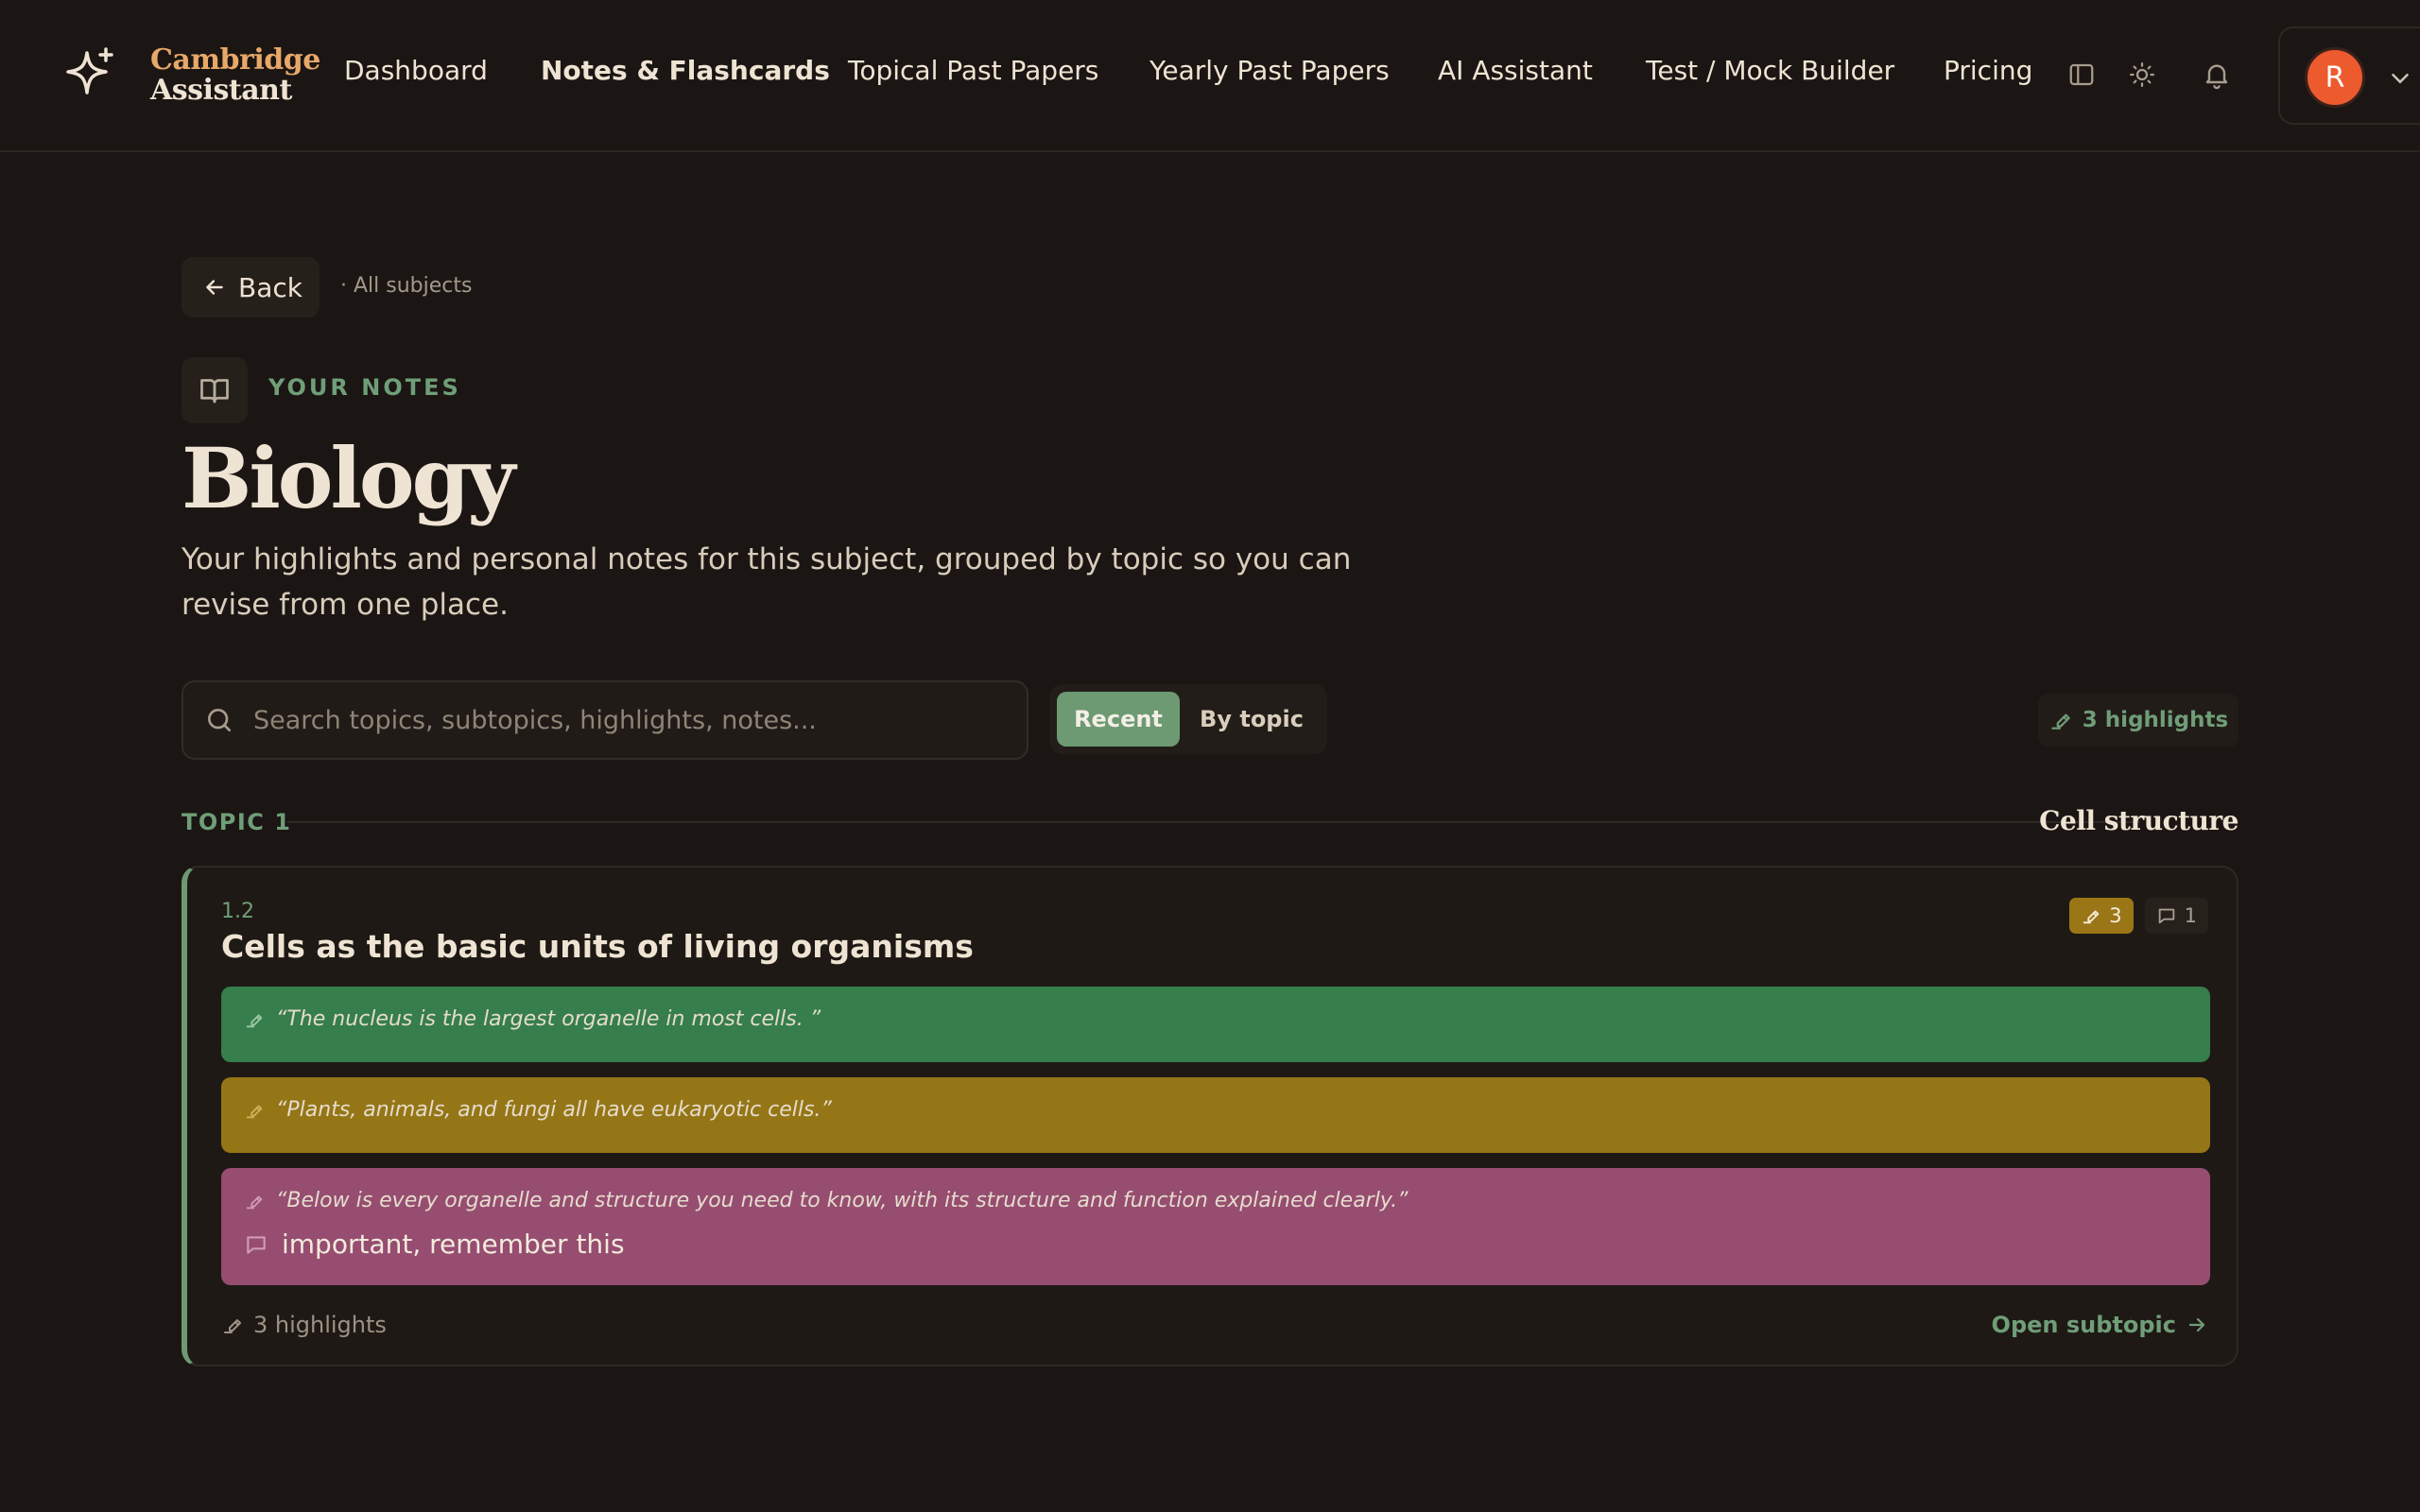 The height and width of the screenshot is (1512, 2420). I want to click on arrow-right-icon, so click(2196, 1324).